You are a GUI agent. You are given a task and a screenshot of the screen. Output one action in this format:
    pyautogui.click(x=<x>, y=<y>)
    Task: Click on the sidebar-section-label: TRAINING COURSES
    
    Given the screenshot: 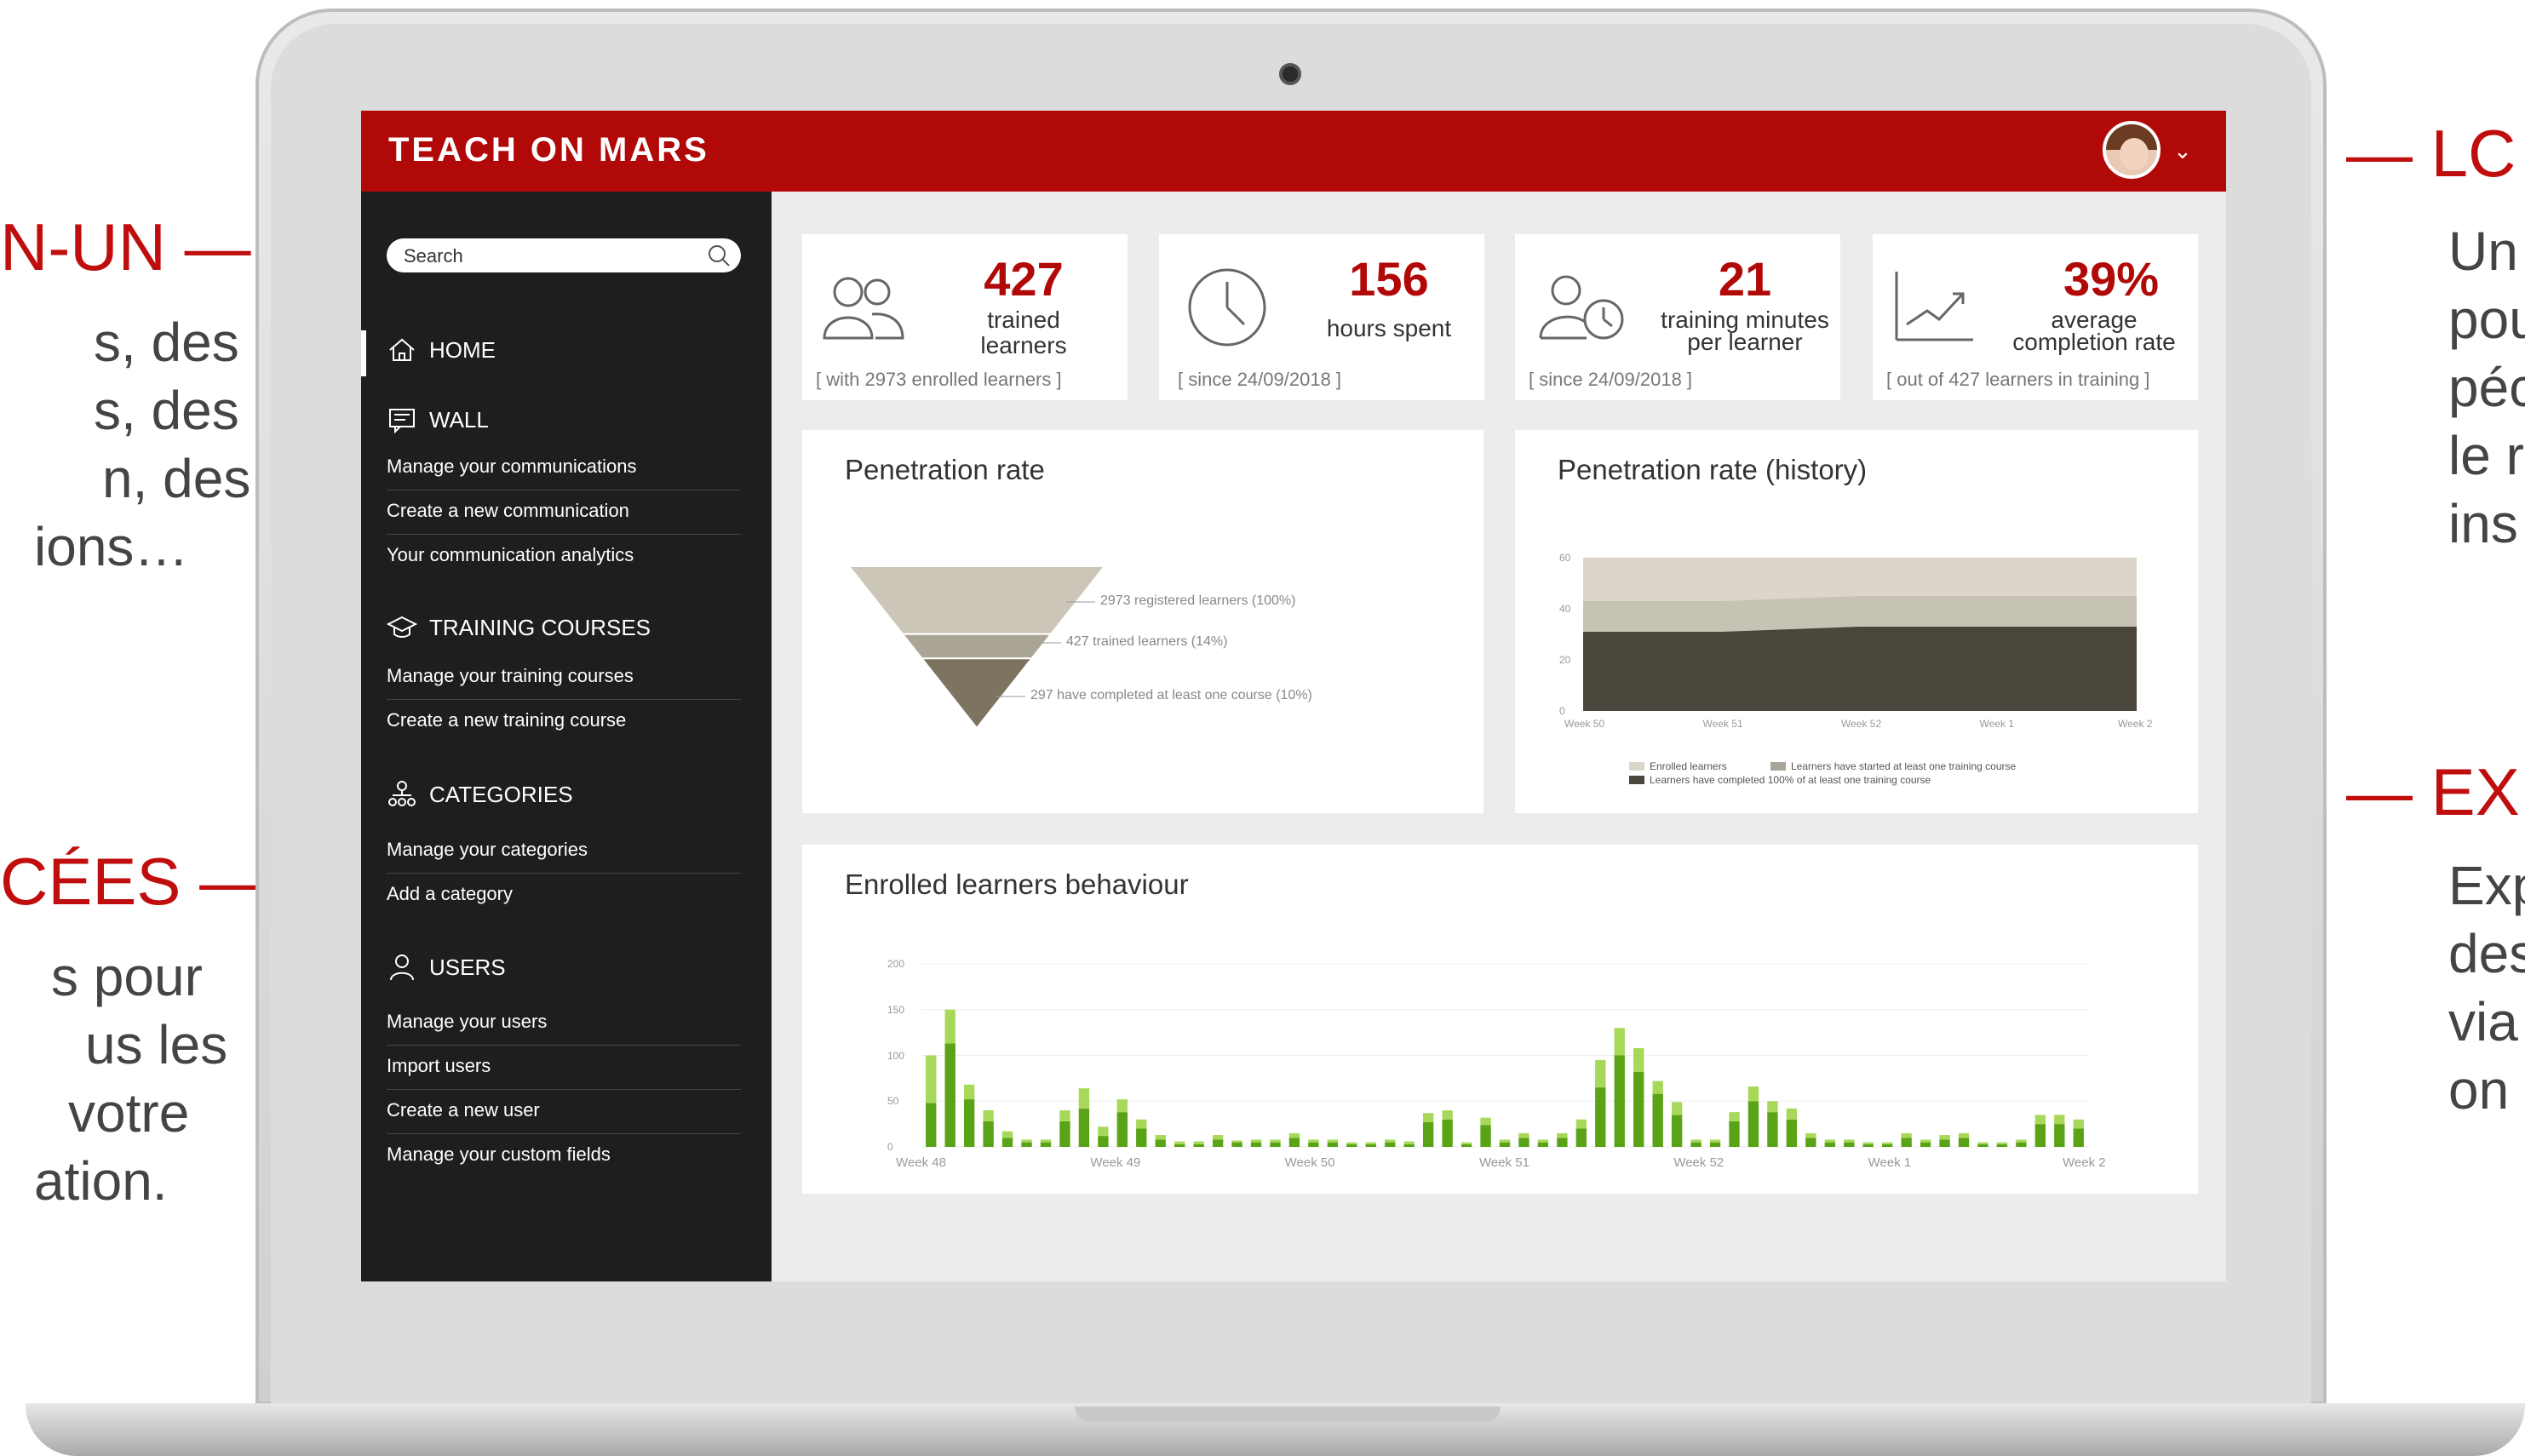 What is the action you would take?
    pyautogui.click(x=540, y=627)
    